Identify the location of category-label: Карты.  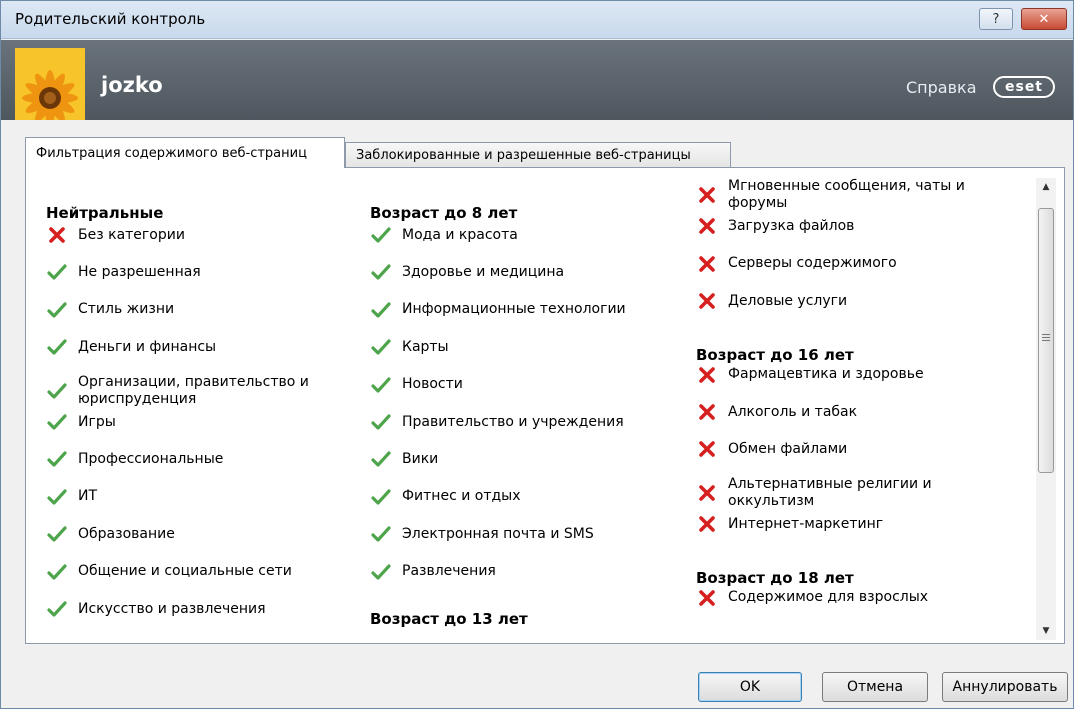
(425, 346).